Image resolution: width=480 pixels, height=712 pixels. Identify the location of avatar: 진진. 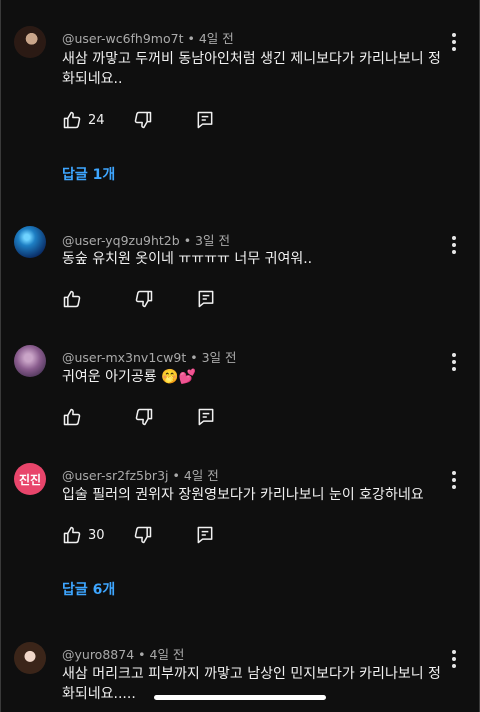
(30, 479).